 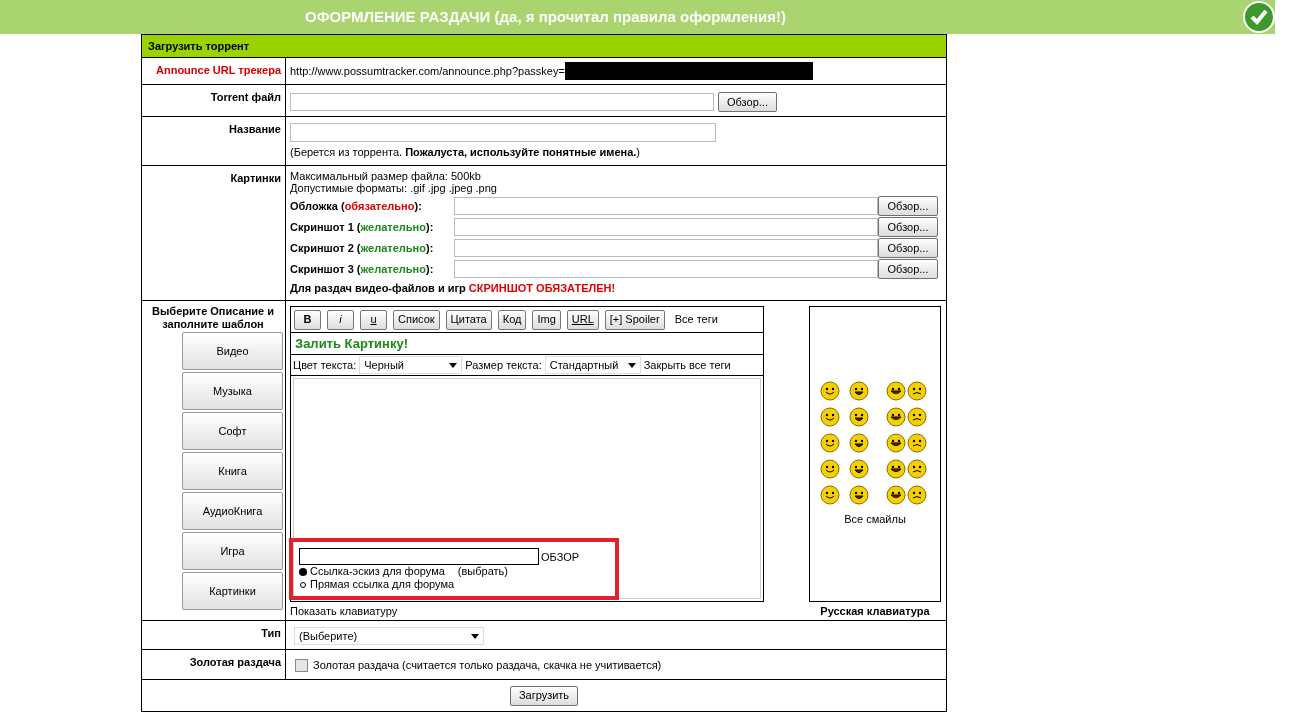 What do you see at coordinates (512, 319) in the screenshot?
I see `format-button: Код` at bounding box center [512, 319].